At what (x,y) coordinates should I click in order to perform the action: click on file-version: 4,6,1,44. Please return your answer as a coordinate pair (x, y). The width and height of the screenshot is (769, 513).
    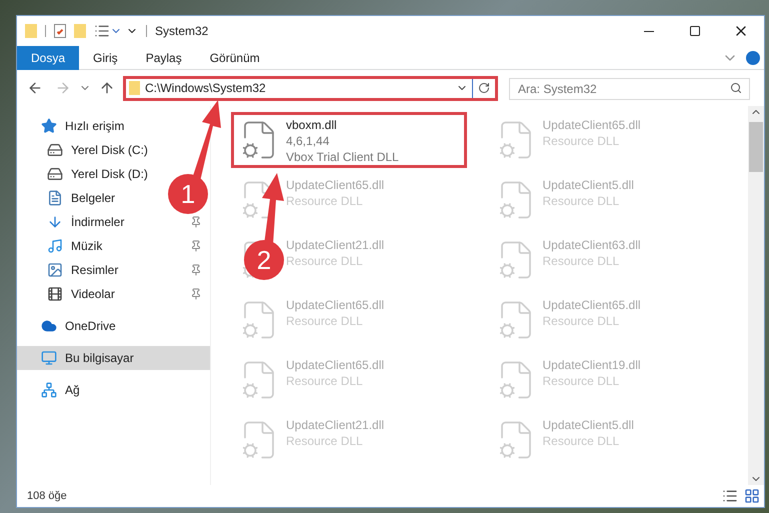
    Looking at the image, I should click on (308, 141).